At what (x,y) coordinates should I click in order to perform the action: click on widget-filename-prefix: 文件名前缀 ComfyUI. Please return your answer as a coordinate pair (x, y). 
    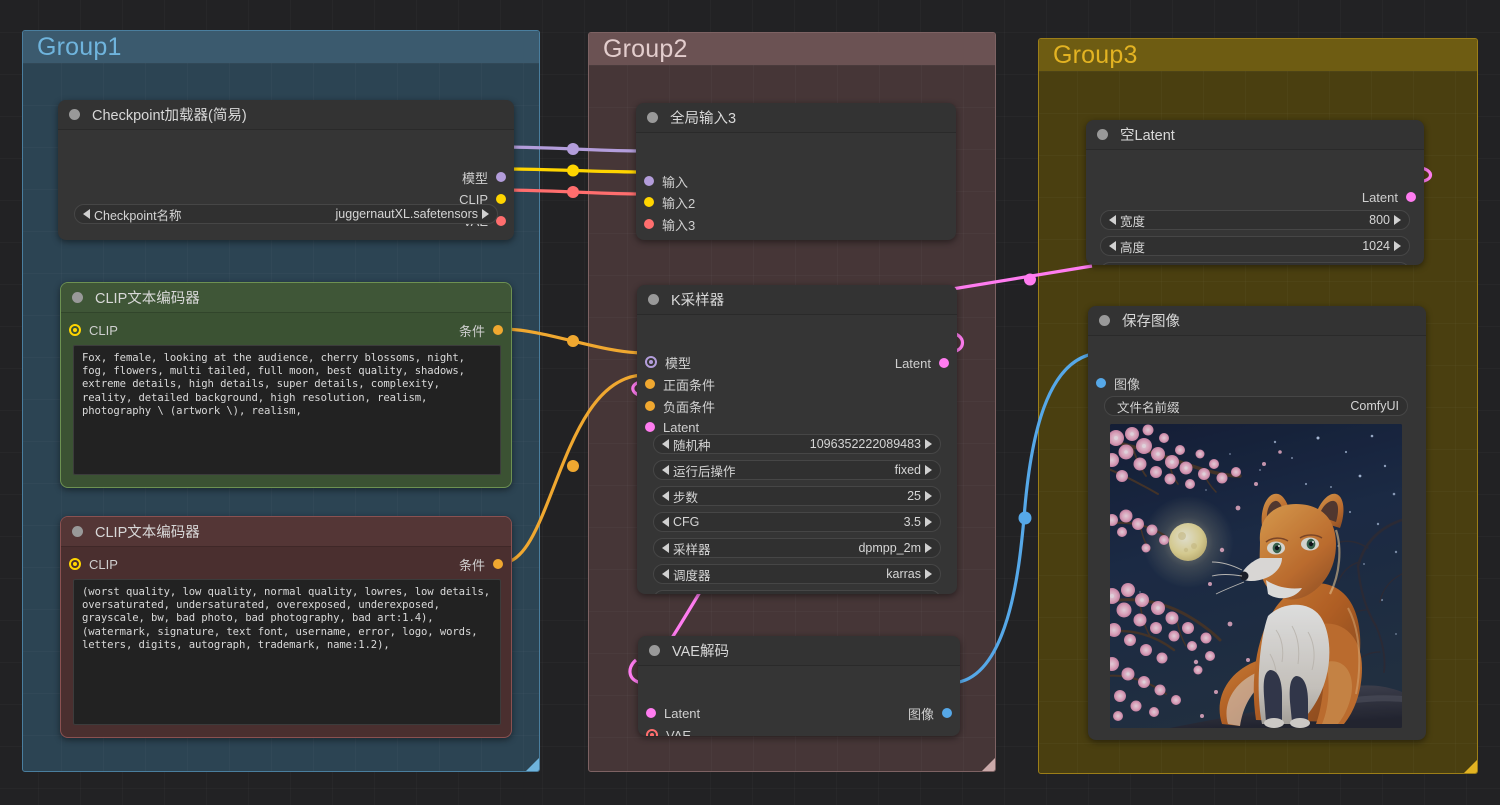
    Looking at the image, I should click on (1256, 406).